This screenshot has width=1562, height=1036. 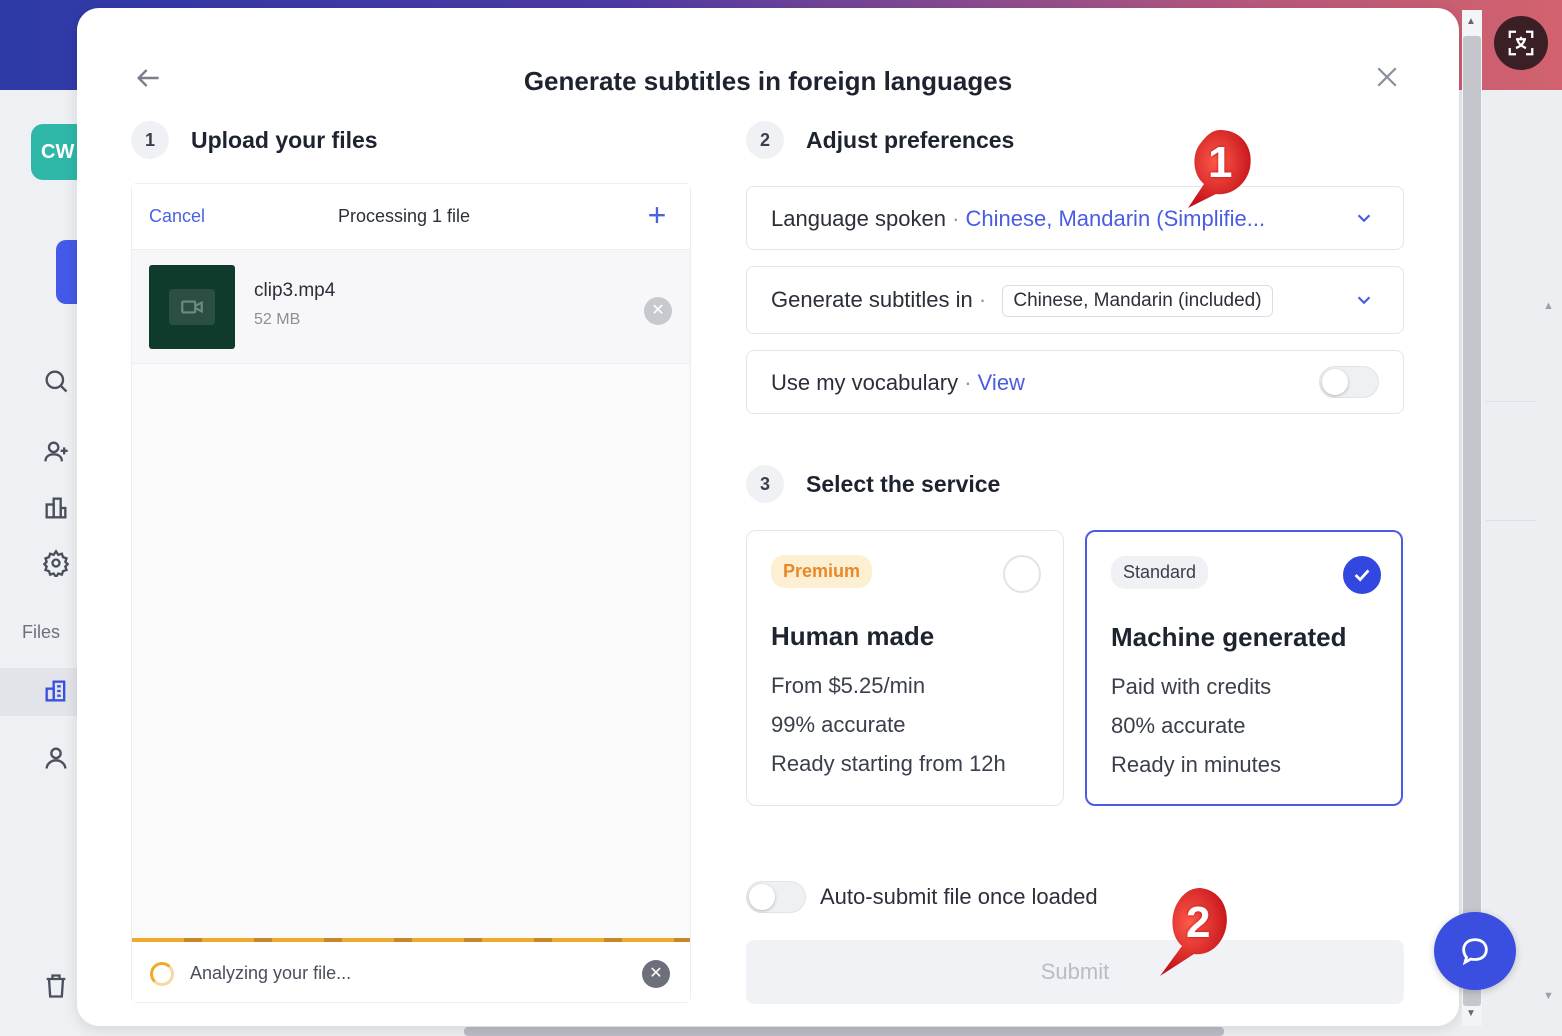 I want to click on trash-icon, so click(x=56, y=986).